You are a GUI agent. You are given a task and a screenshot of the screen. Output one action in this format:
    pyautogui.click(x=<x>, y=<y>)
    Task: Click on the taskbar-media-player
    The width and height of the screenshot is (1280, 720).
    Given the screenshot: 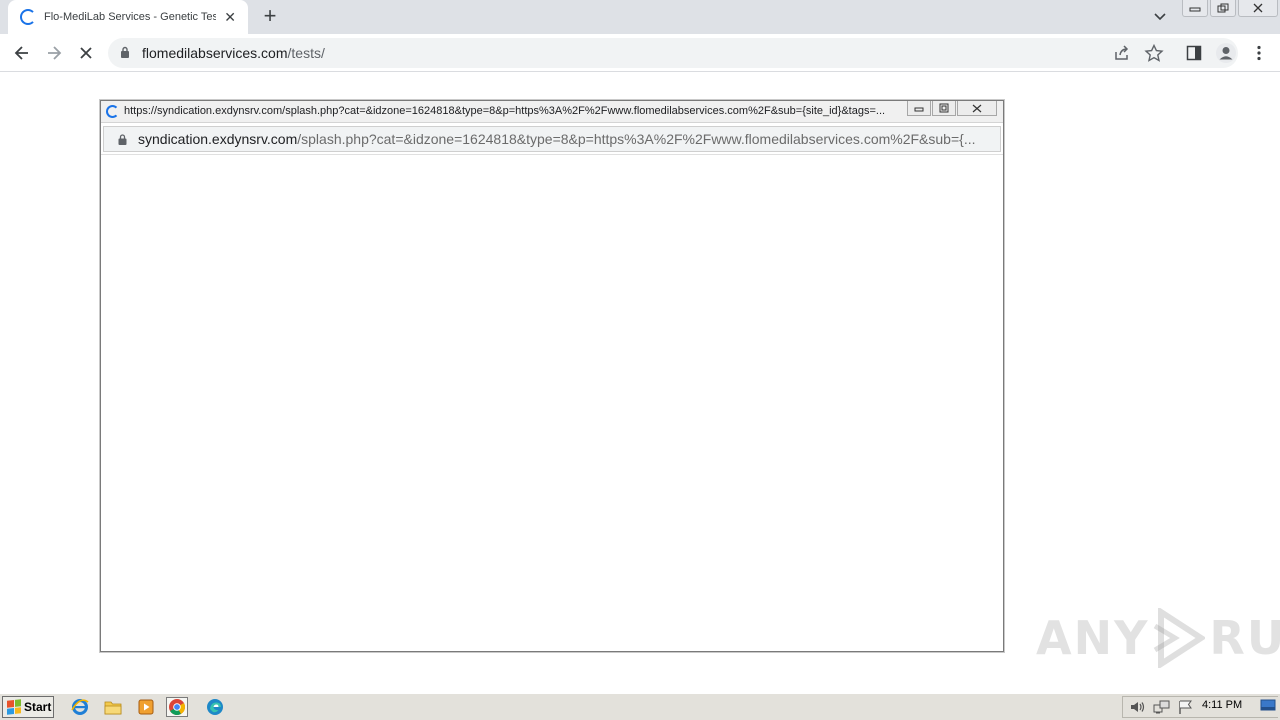 What is the action you would take?
    pyautogui.click(x=146, y=707)
    